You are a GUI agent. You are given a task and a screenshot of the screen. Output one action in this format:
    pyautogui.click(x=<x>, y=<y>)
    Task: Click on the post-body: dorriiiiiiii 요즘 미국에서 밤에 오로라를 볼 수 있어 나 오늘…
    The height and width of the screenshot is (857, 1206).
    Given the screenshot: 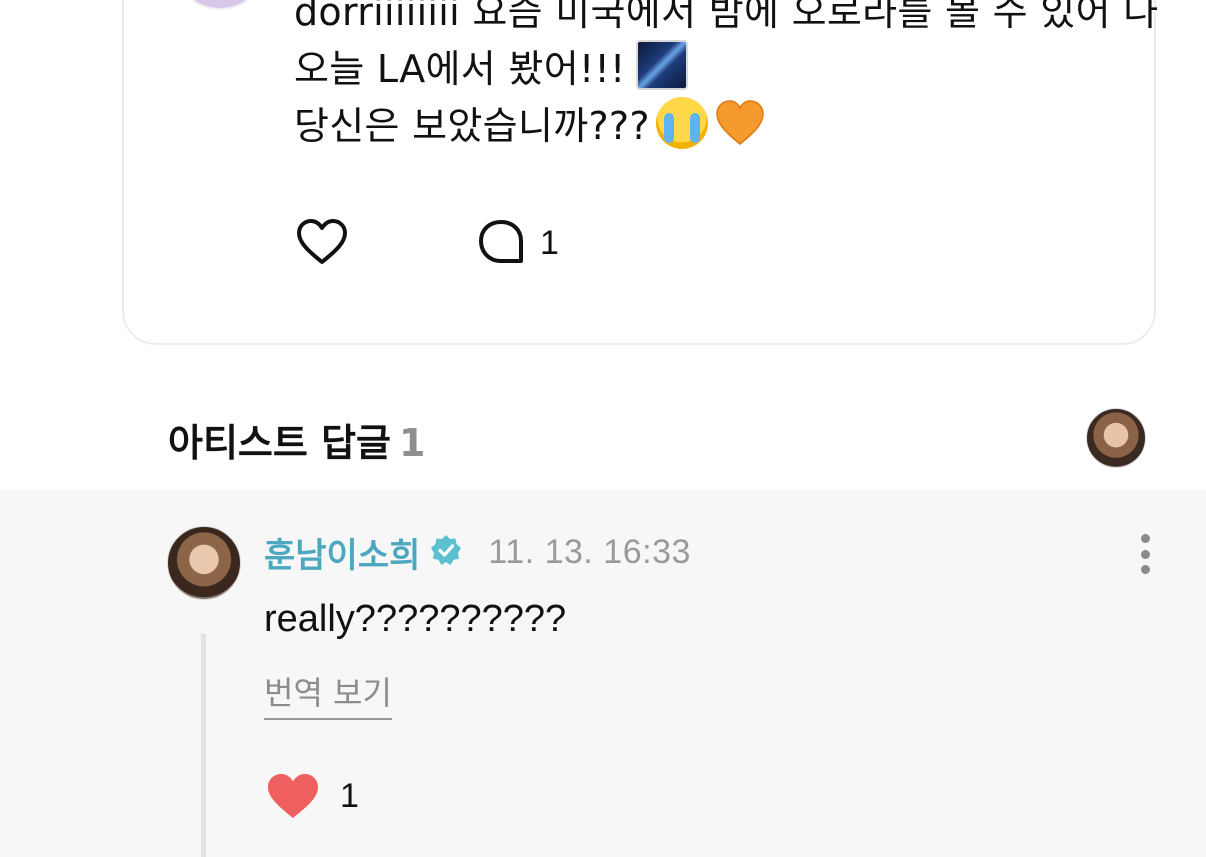 What is the action you would take?
    pyautogui.click(x=750, y=77)
    